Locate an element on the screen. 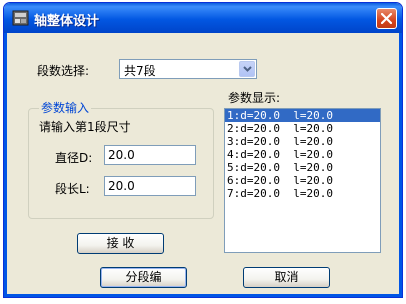  list-item: 3:d=20.0 l=20.0 is located at coordinates (302, 141).